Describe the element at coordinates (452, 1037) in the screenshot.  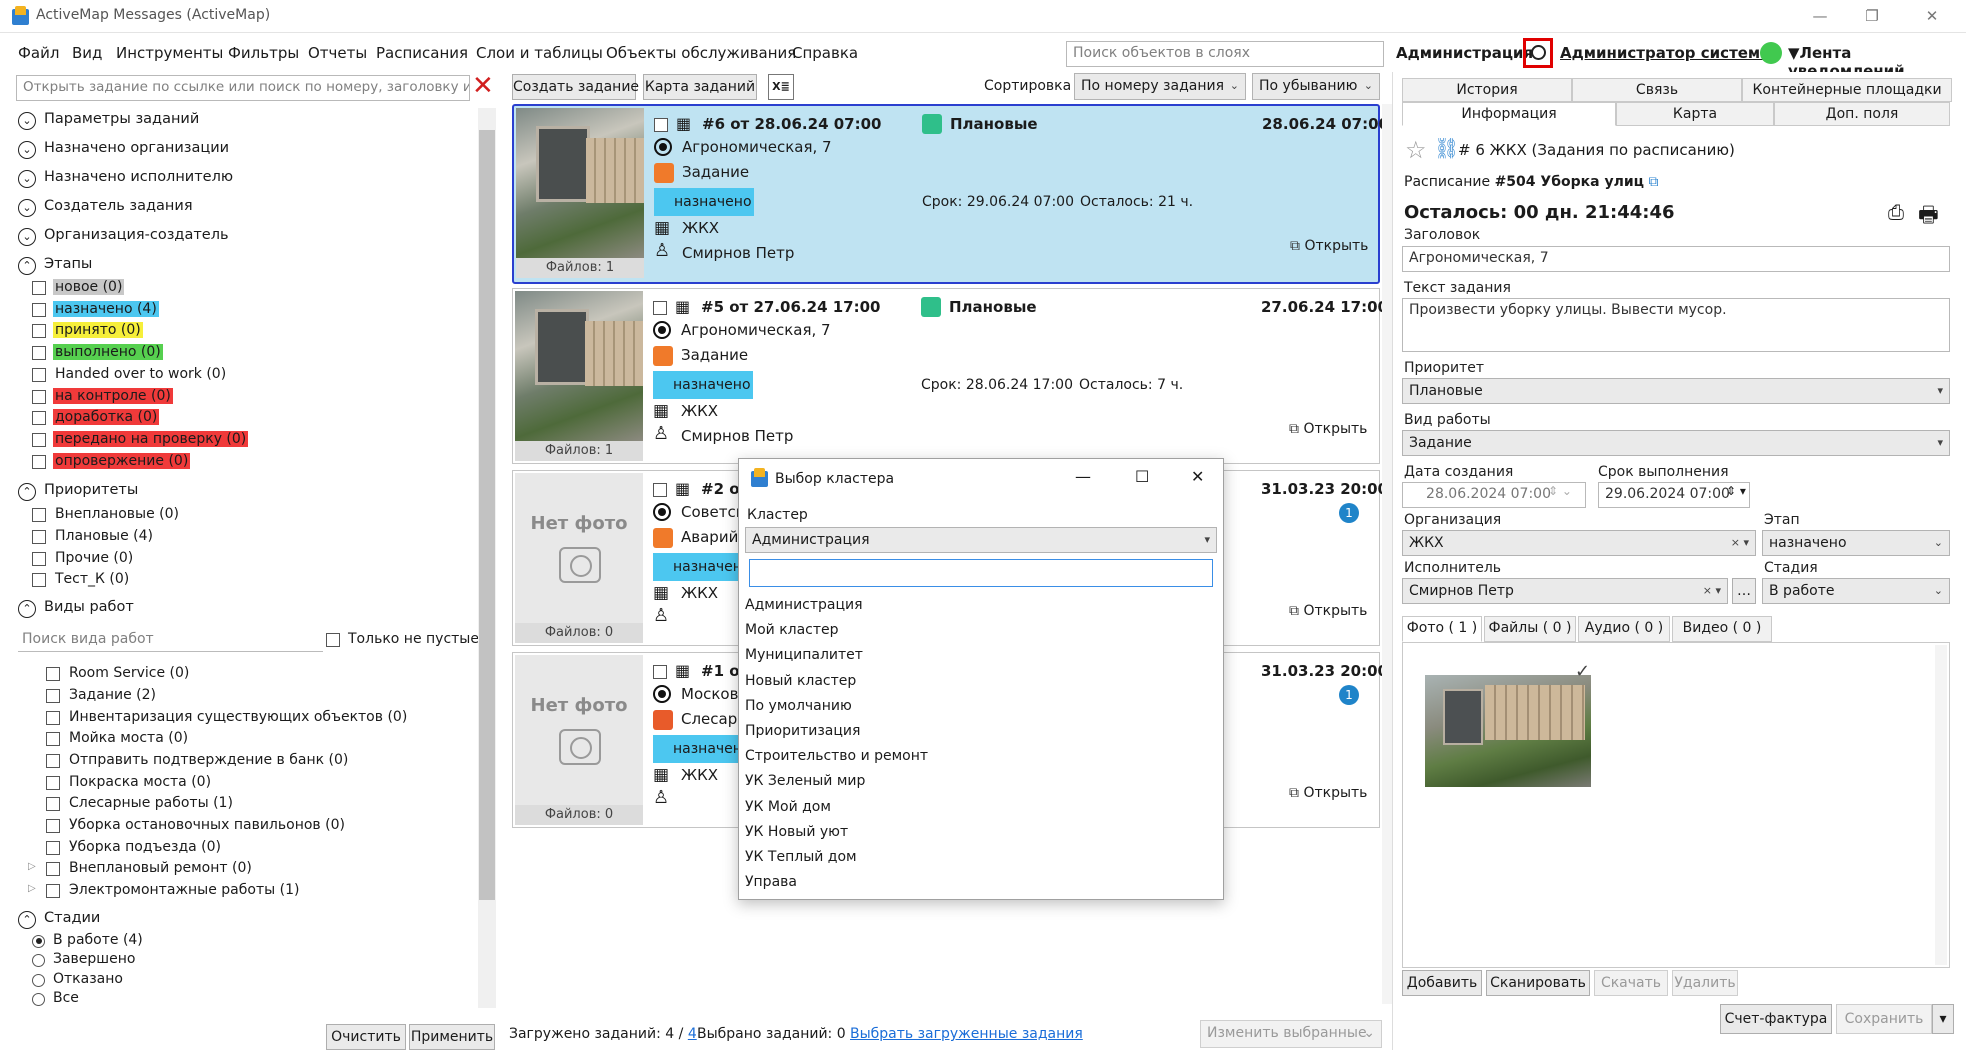
I see `apply-filters-button: Применить` at that location.